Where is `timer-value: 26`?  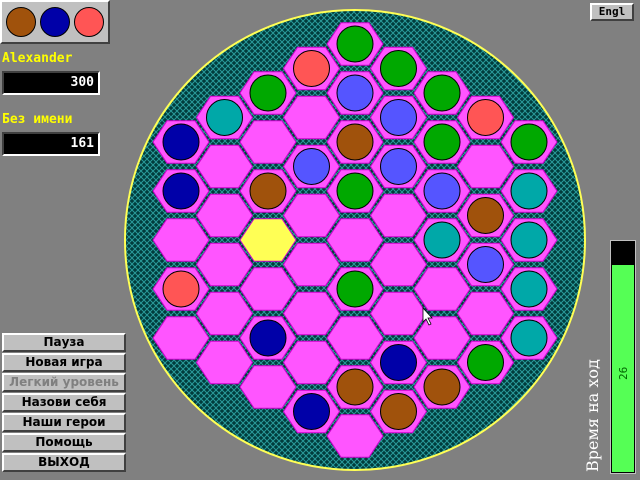 timer-value: 26 is located at coordinates (623, 373).